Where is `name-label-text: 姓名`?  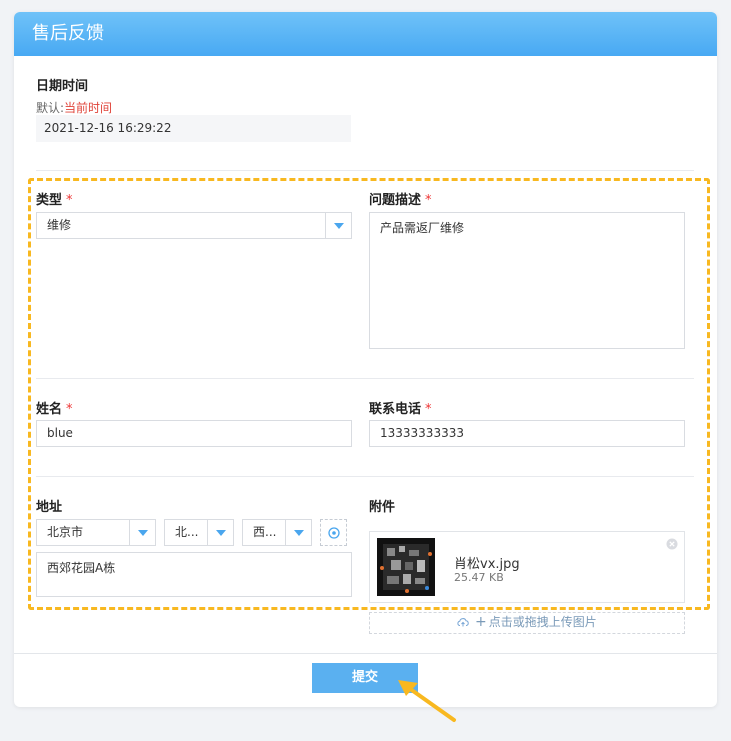
name-label-text: 姓名 is located at coordinates (49, 409).